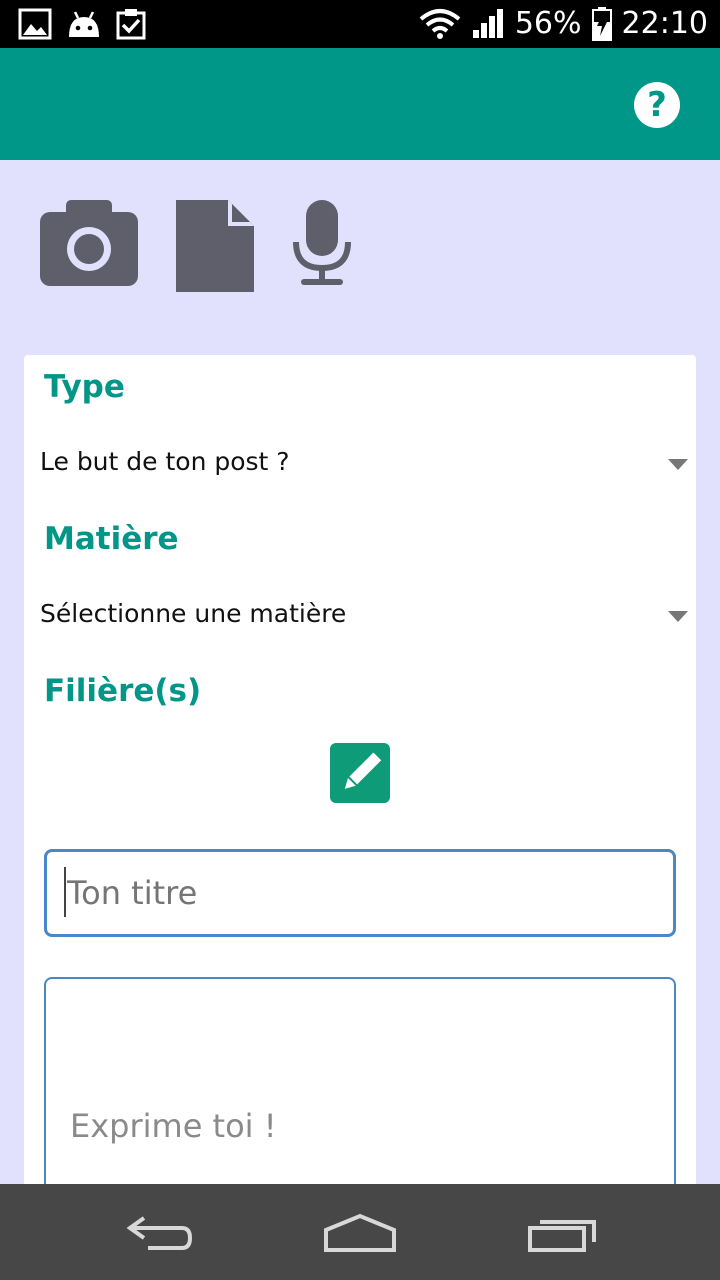 The image size is (720, 1280). I want to click on status-bar: 56% 22:10, so click(360, 24).